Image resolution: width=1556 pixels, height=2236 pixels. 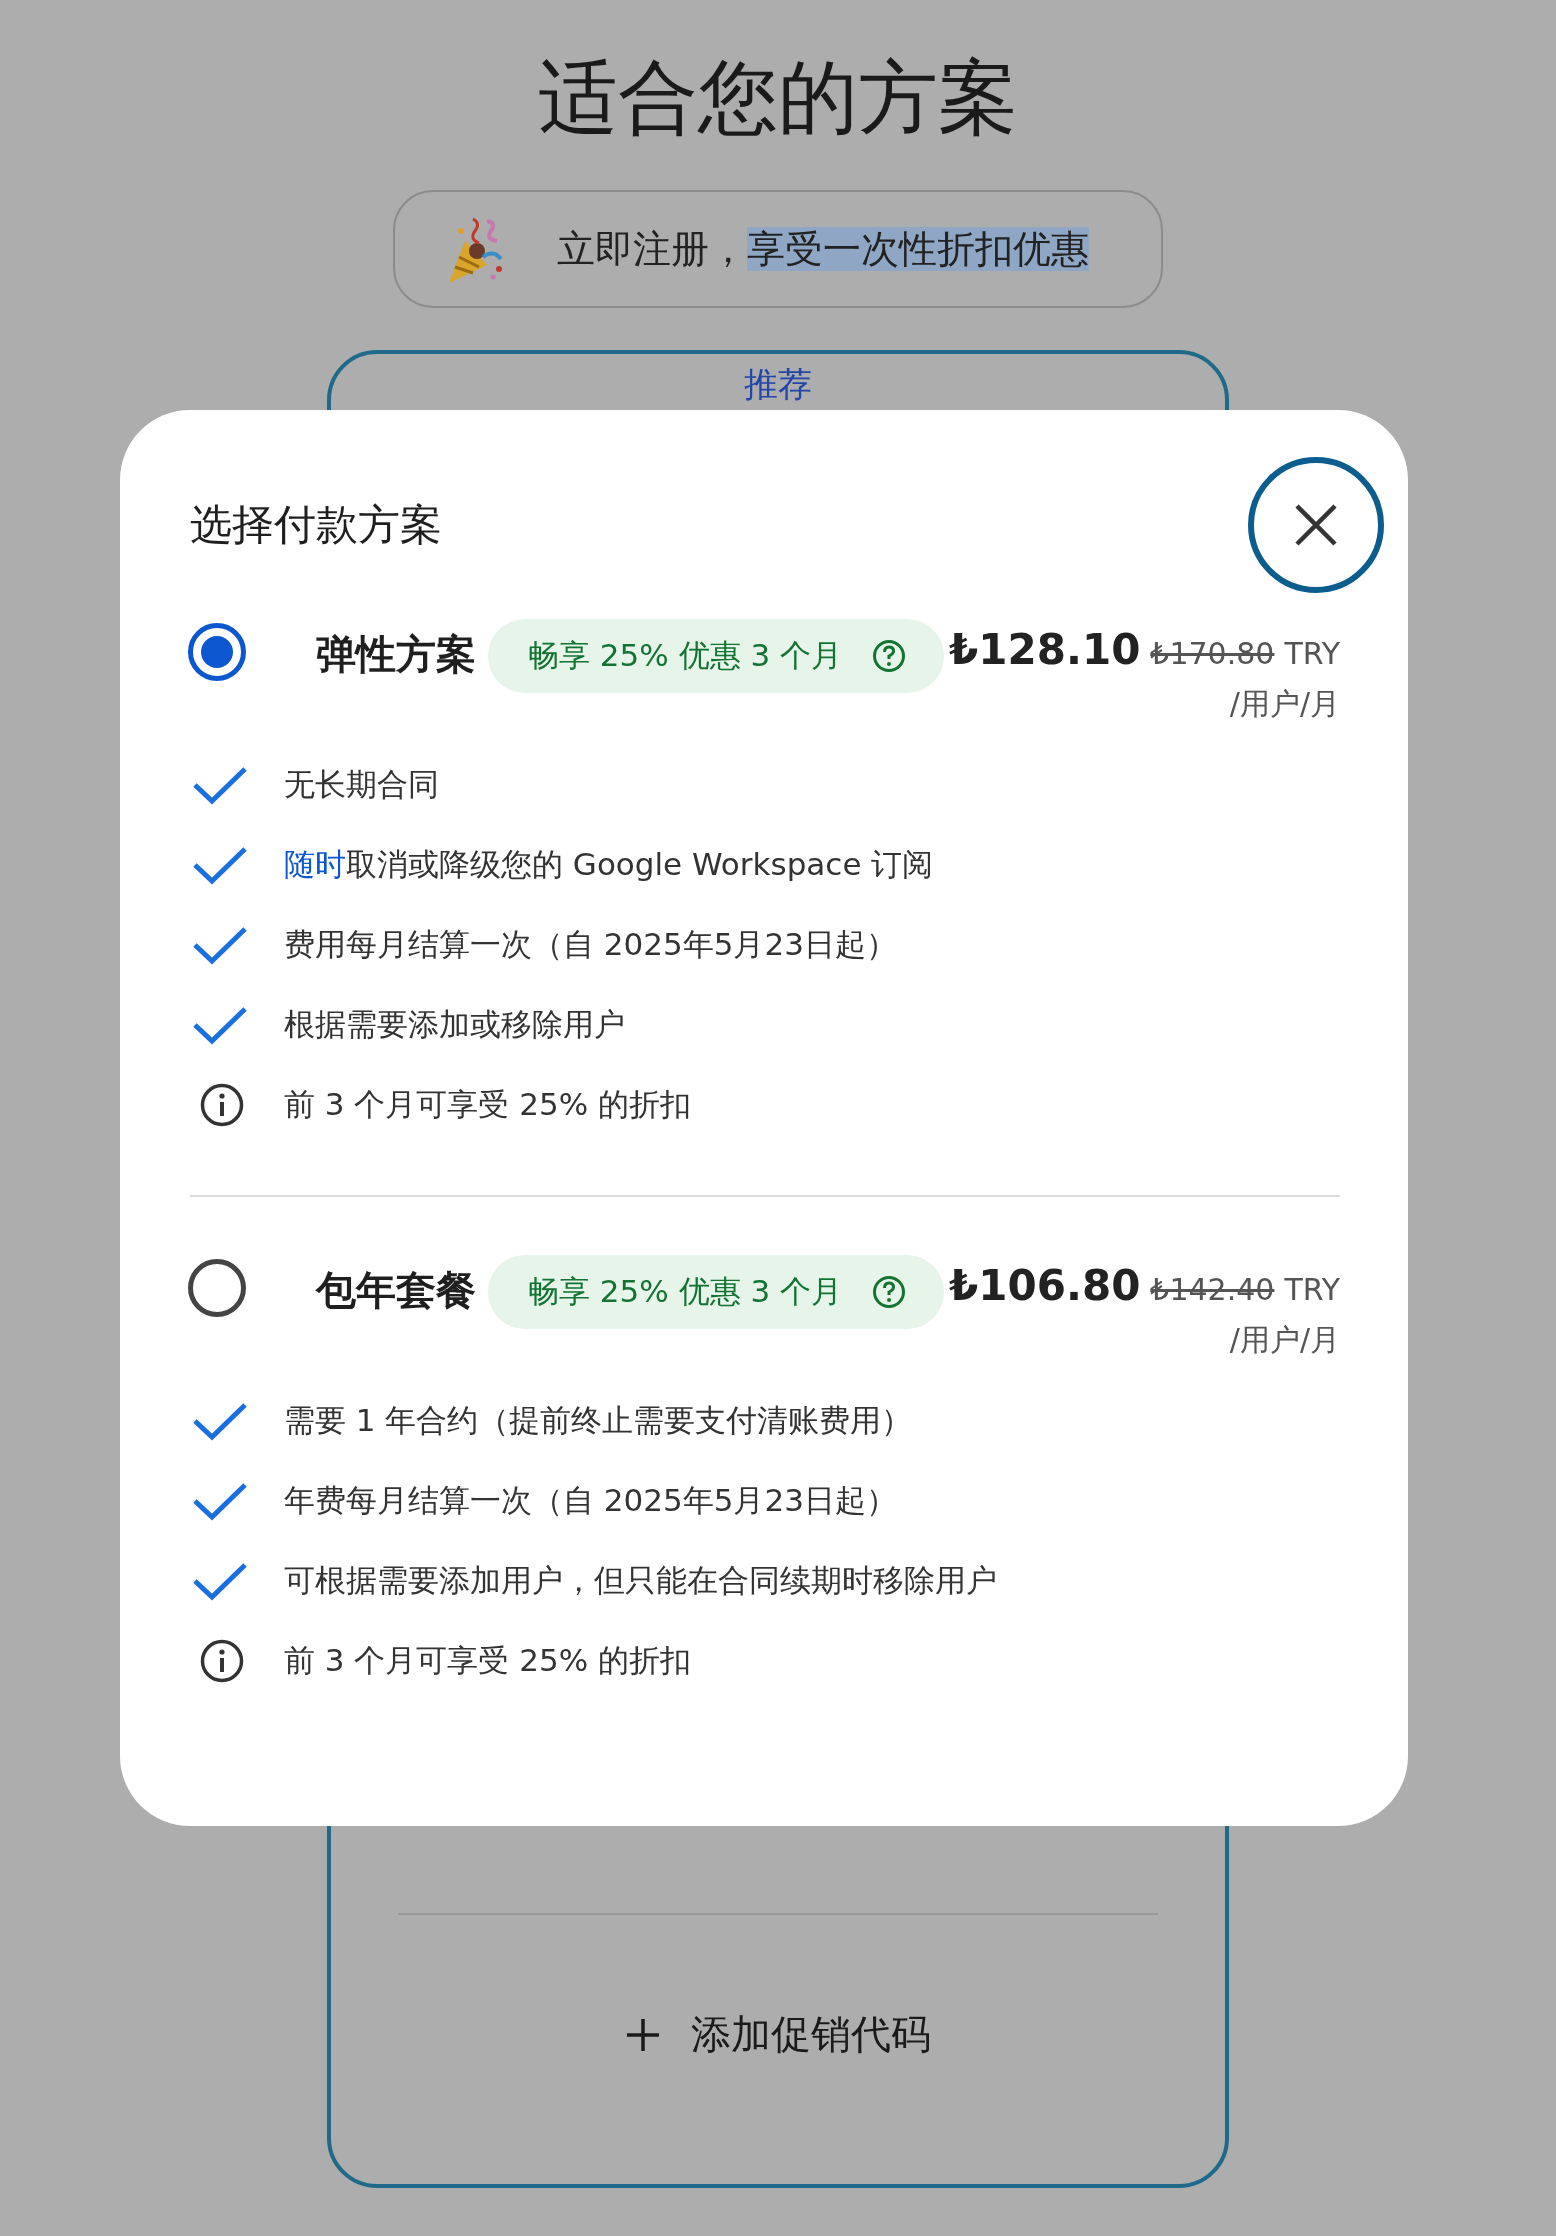 I want to click on banner-text: 立即注册，享受一次性折扣优惠, so click(x=823, y=249).